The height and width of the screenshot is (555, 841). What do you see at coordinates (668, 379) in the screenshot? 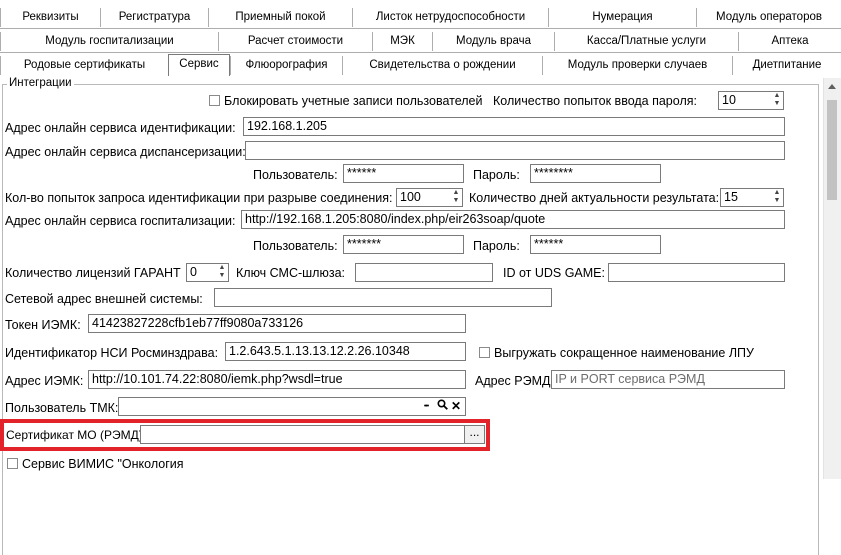
I see `remd-input: IP и PORT сервиса РЭМД` at bounding box center [668, 379].